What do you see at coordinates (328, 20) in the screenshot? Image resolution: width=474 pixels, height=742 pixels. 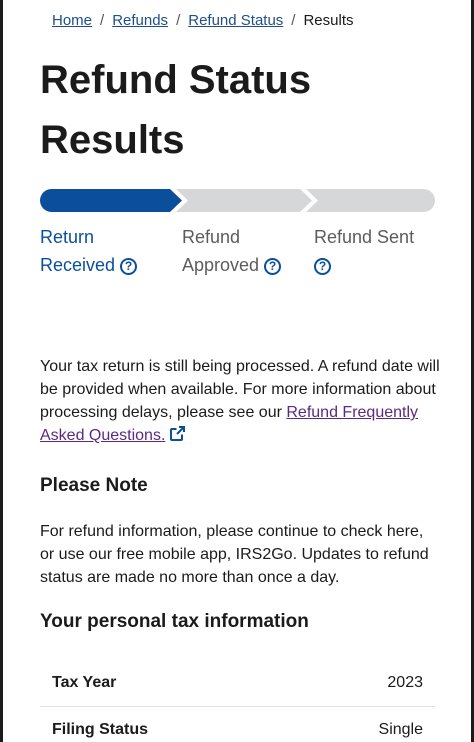 I see `breadcrumb-current: Results` at bounding box center [328, 20].